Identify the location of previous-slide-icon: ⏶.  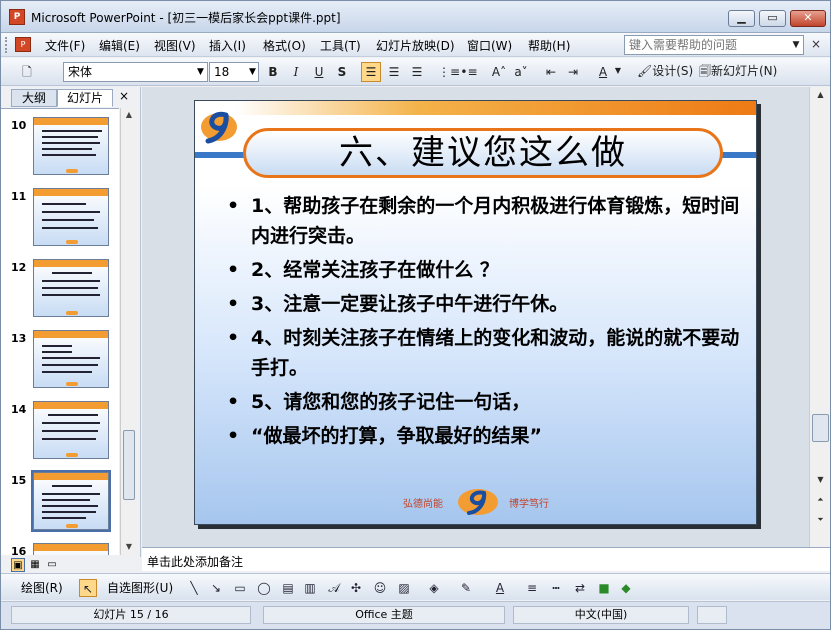
(820, 499).